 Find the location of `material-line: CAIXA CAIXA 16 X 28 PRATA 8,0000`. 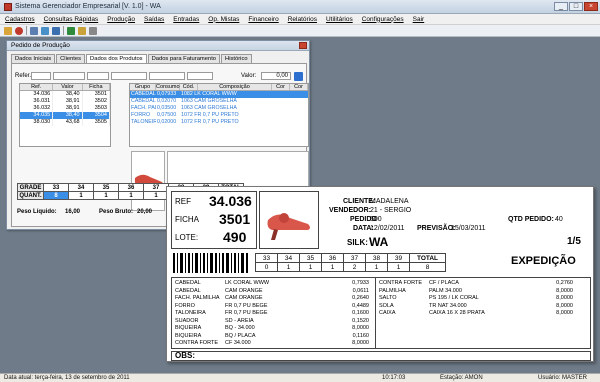

material-line: CAIXA CAIXA 16 X 28 PRATA 8,0000 is located at coordinates (476, 313).